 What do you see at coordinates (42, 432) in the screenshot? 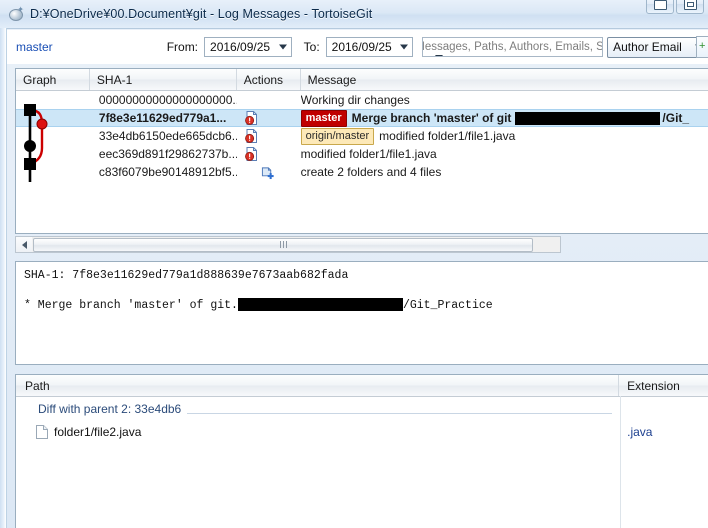
I see `file-icon` at bounding box center [42, 432].